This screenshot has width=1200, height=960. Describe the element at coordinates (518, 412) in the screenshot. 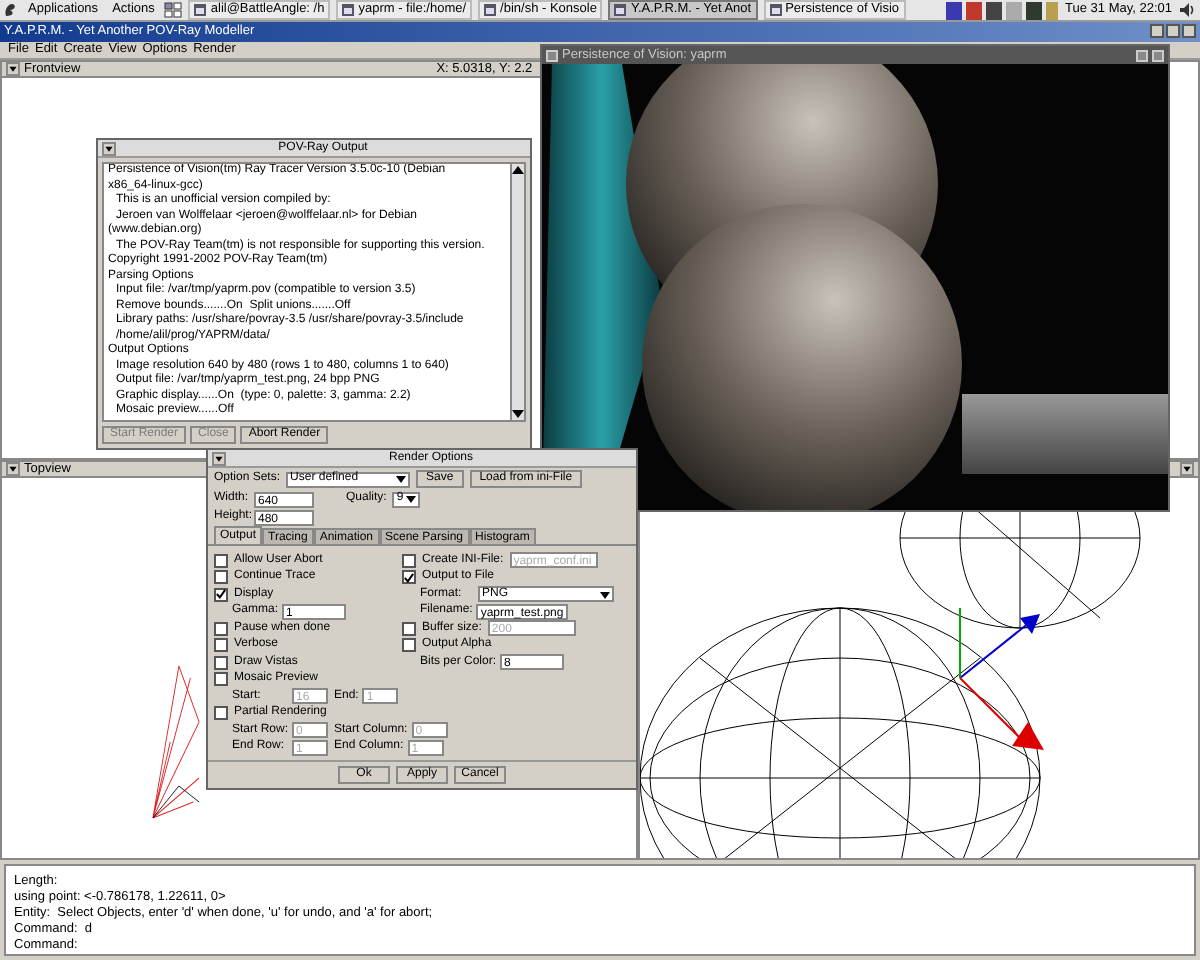

I see `scroll-down-icon` at that location.